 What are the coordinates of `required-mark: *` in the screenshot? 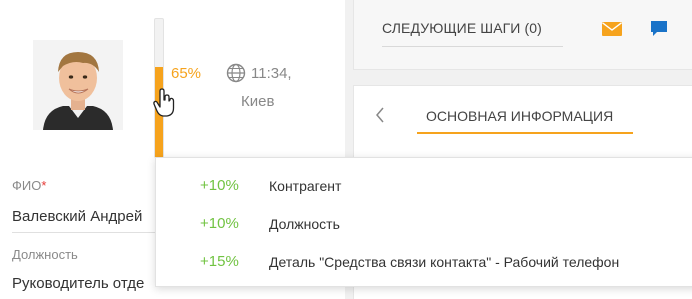 It's located at (44, 185).